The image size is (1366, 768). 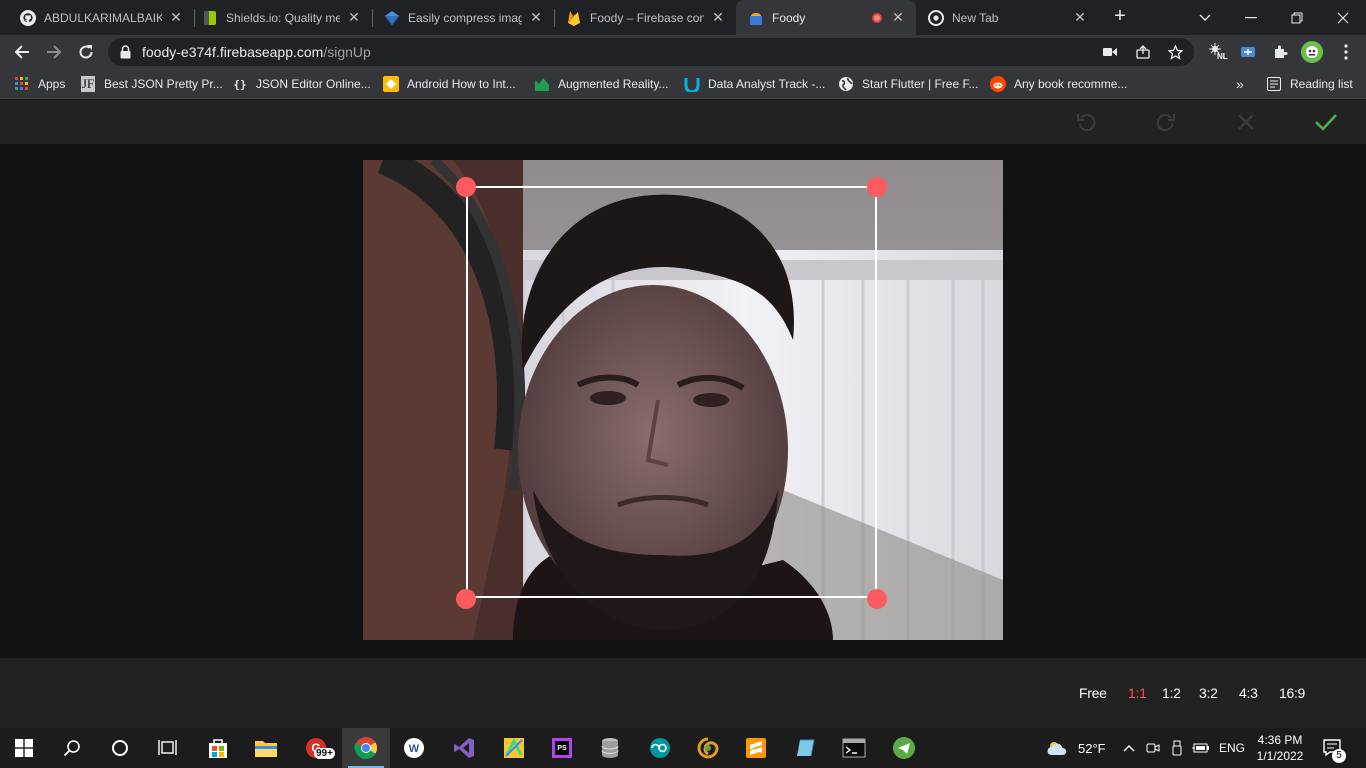 I want to click on phpstorm-icon: PS, so click(x=562, y=748).